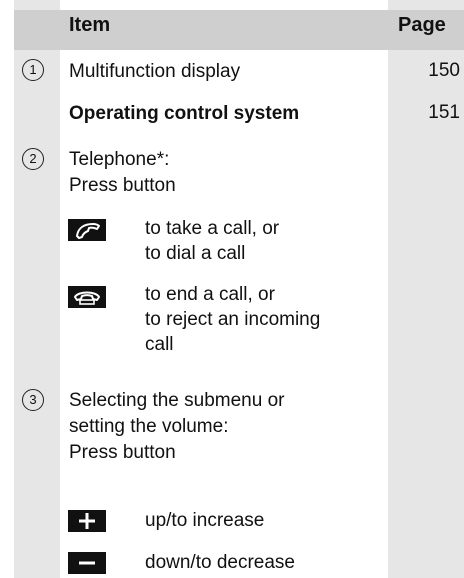 This screenshot has width=464, height=578. Describe the element at coordinates (87, 297) in the screenshot. I see `phone-hangup-icon` at that location.